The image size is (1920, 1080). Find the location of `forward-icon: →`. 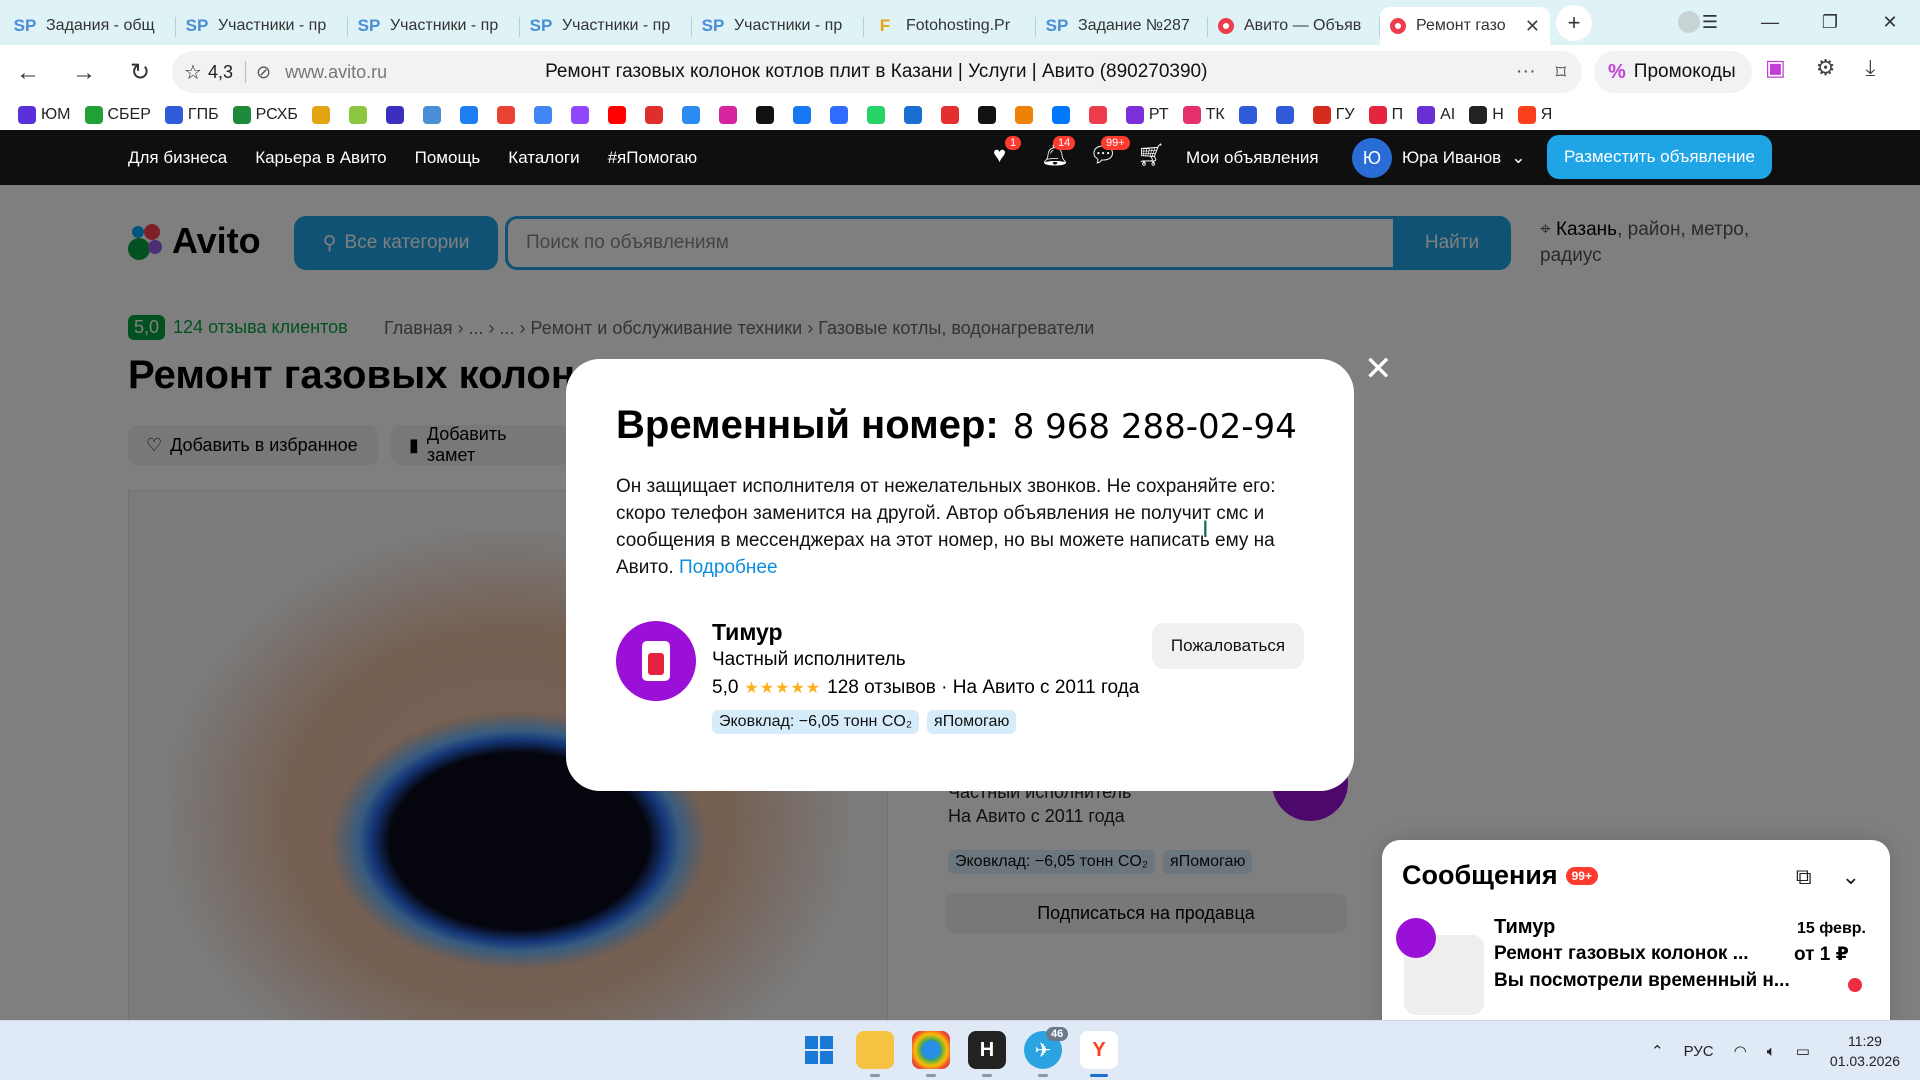

forward-icon: → is located at coordinates (84, 73).